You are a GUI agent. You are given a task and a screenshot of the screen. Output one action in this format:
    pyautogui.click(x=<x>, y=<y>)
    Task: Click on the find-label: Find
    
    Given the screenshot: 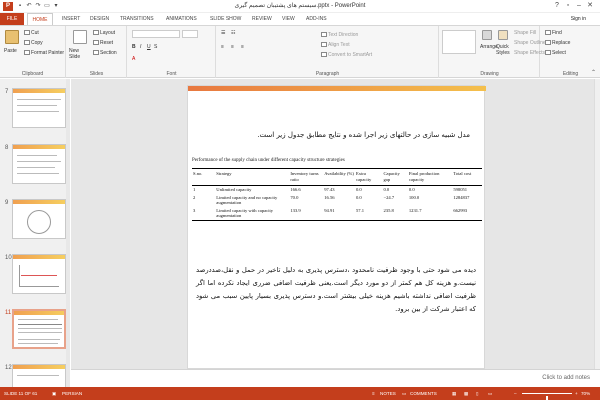 What is the action you would take?
    pyautogui.click(x=557, y=33)
    